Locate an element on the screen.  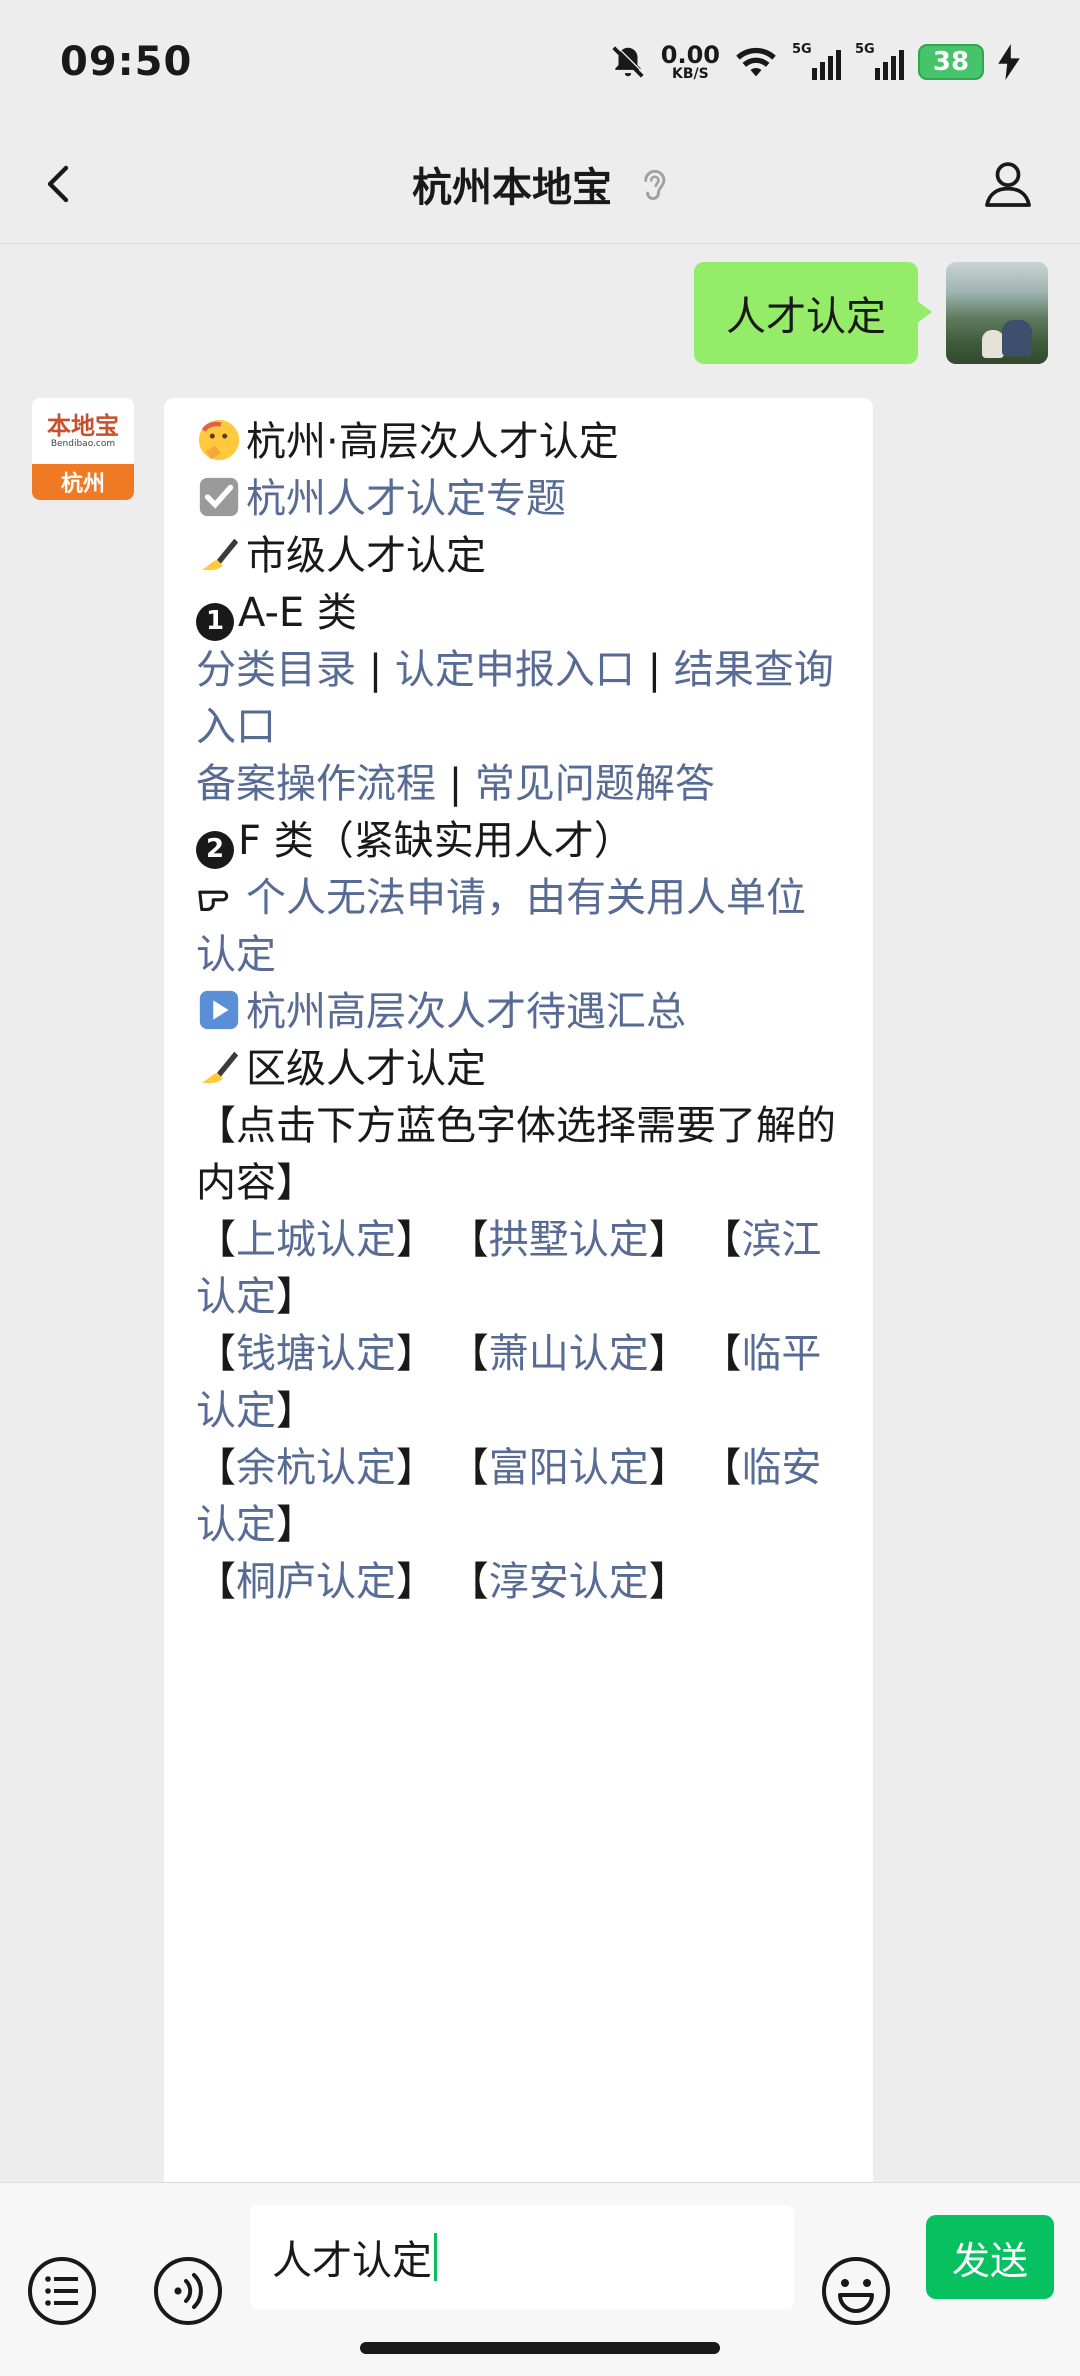
mute-bell-icon is located at coordinates (628, 61).